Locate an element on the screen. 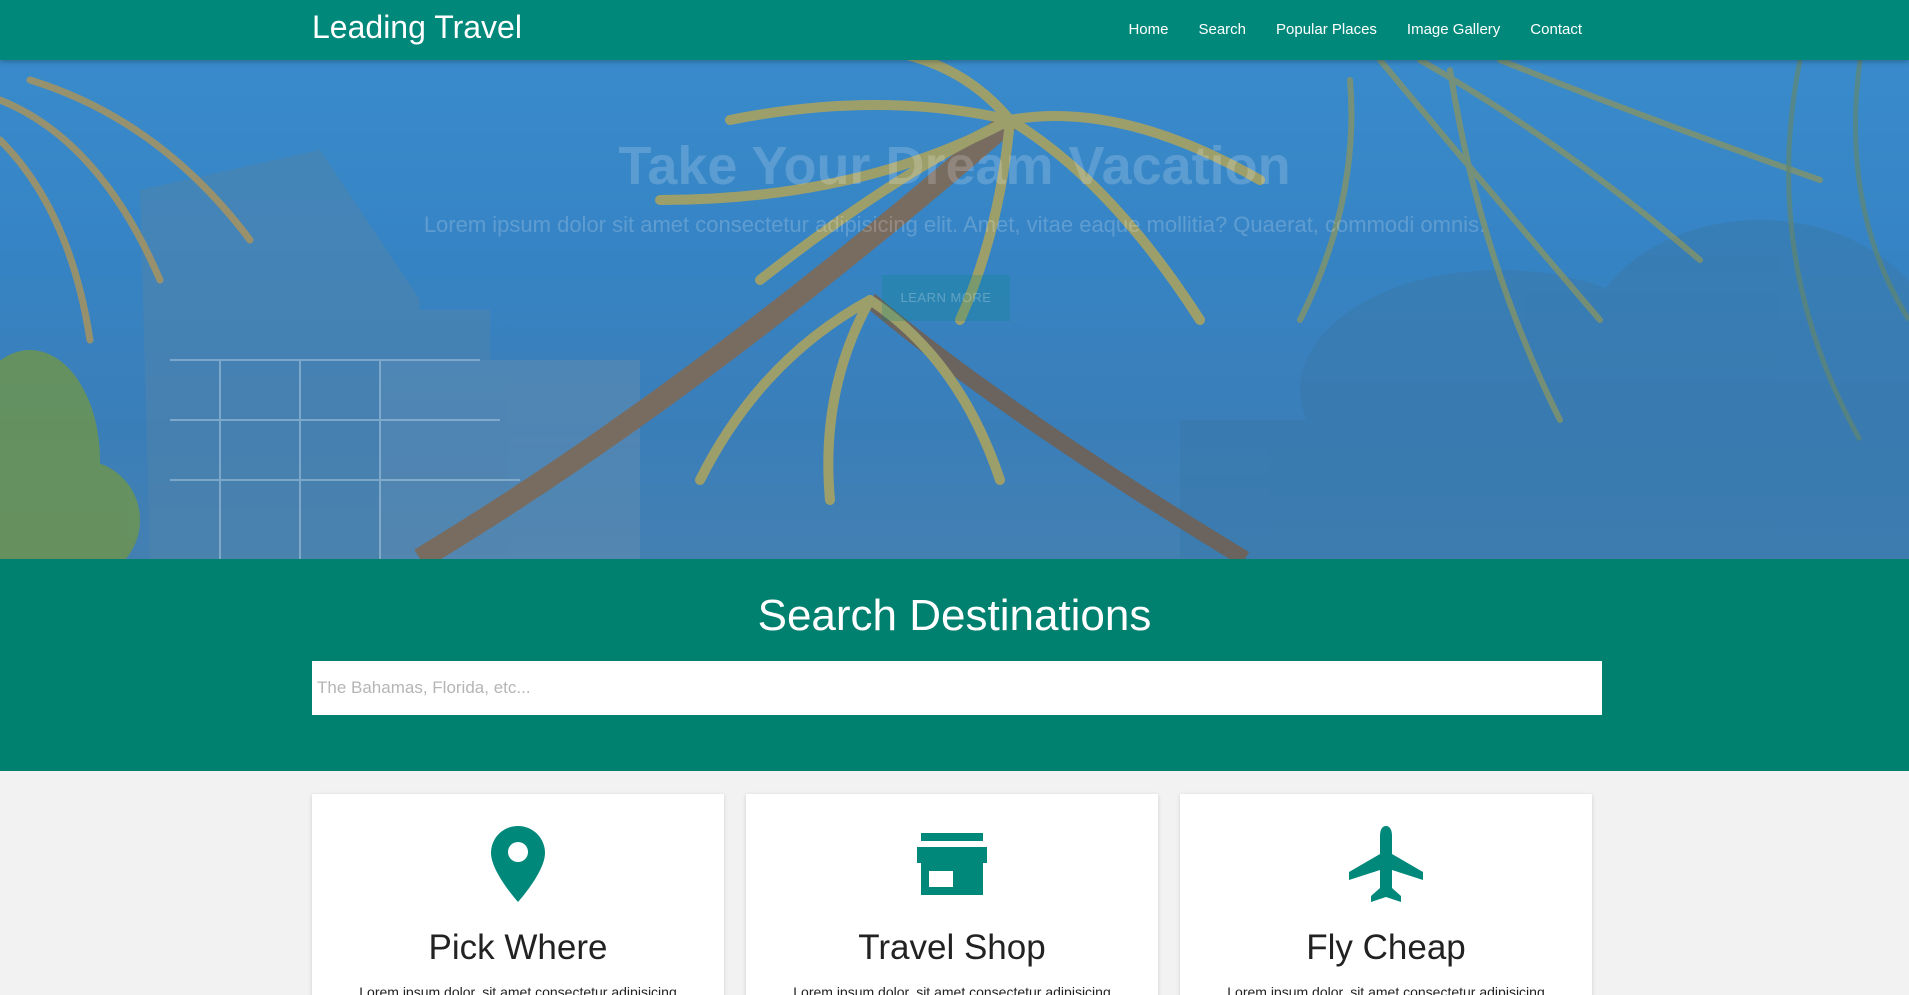 Image resolution: width=1909 pixels, height=995 pixels. nav-link-popular-places: Popular Places is located at coordinates (1326, 30).